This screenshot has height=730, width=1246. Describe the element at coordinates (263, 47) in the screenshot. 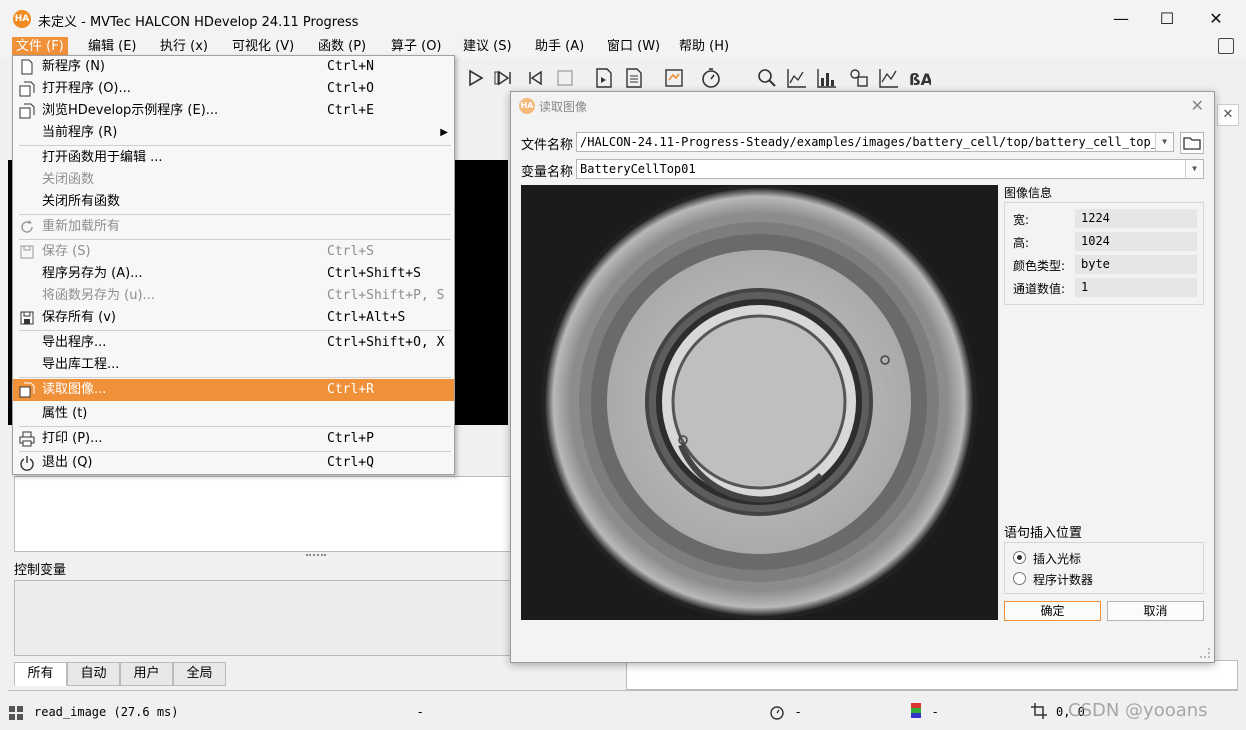

I see `menu-visualization: 可视化 (V)` at that location.